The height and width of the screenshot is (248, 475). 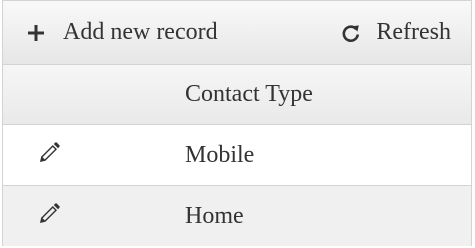 I want to click on refresh-icon, so click(x=351, y=33).